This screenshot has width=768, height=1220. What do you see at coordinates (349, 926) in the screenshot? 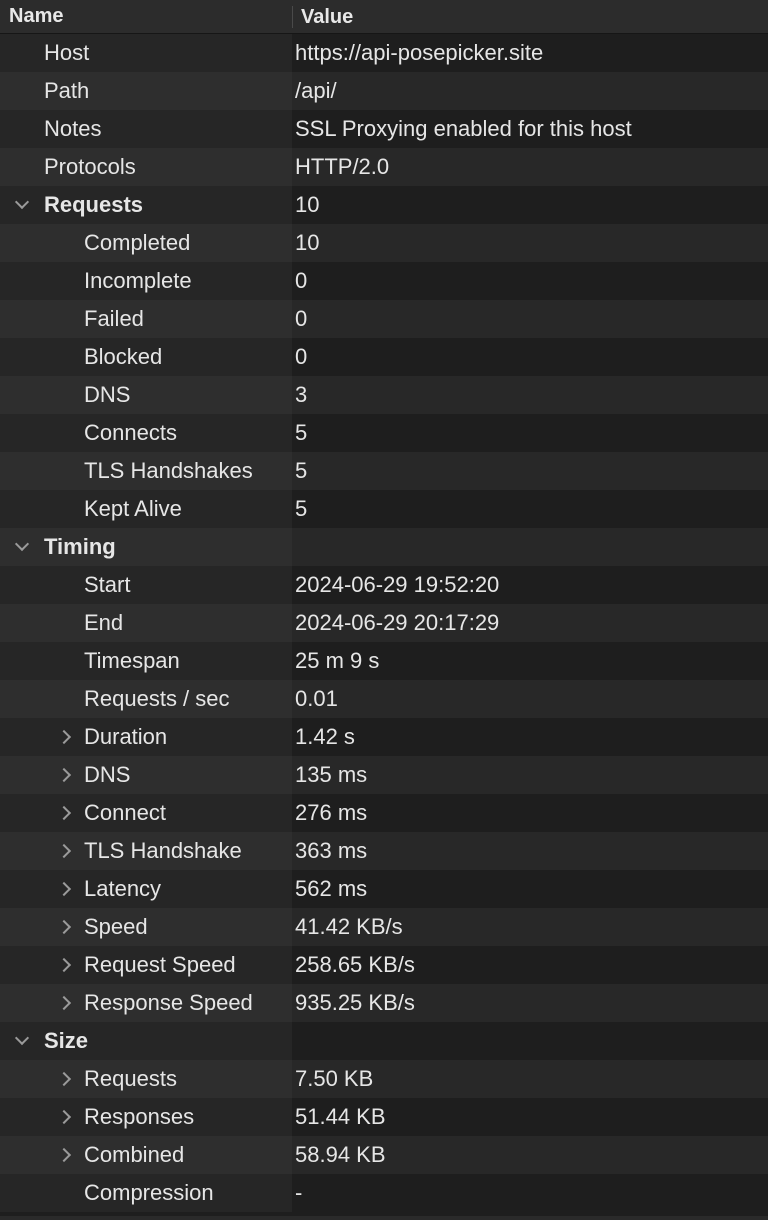
I see `row-value: 41.42 KB/s` at bounding box center [349, 926].